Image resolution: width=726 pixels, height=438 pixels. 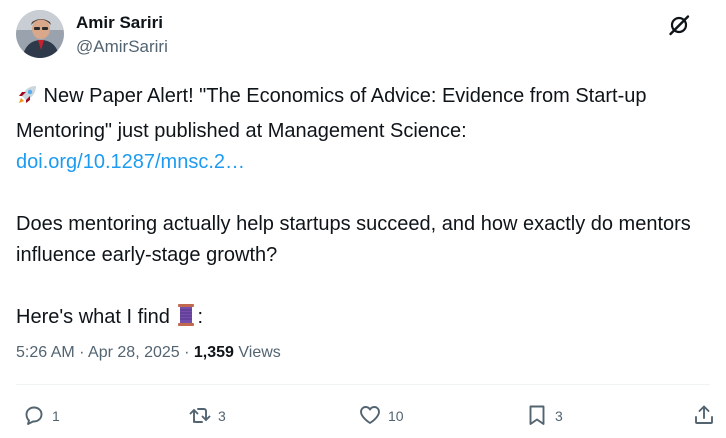 What do you see at coordinates (257, 352) in the screenshot?
I see `views-label: Views` at bounding box center [257, 352].